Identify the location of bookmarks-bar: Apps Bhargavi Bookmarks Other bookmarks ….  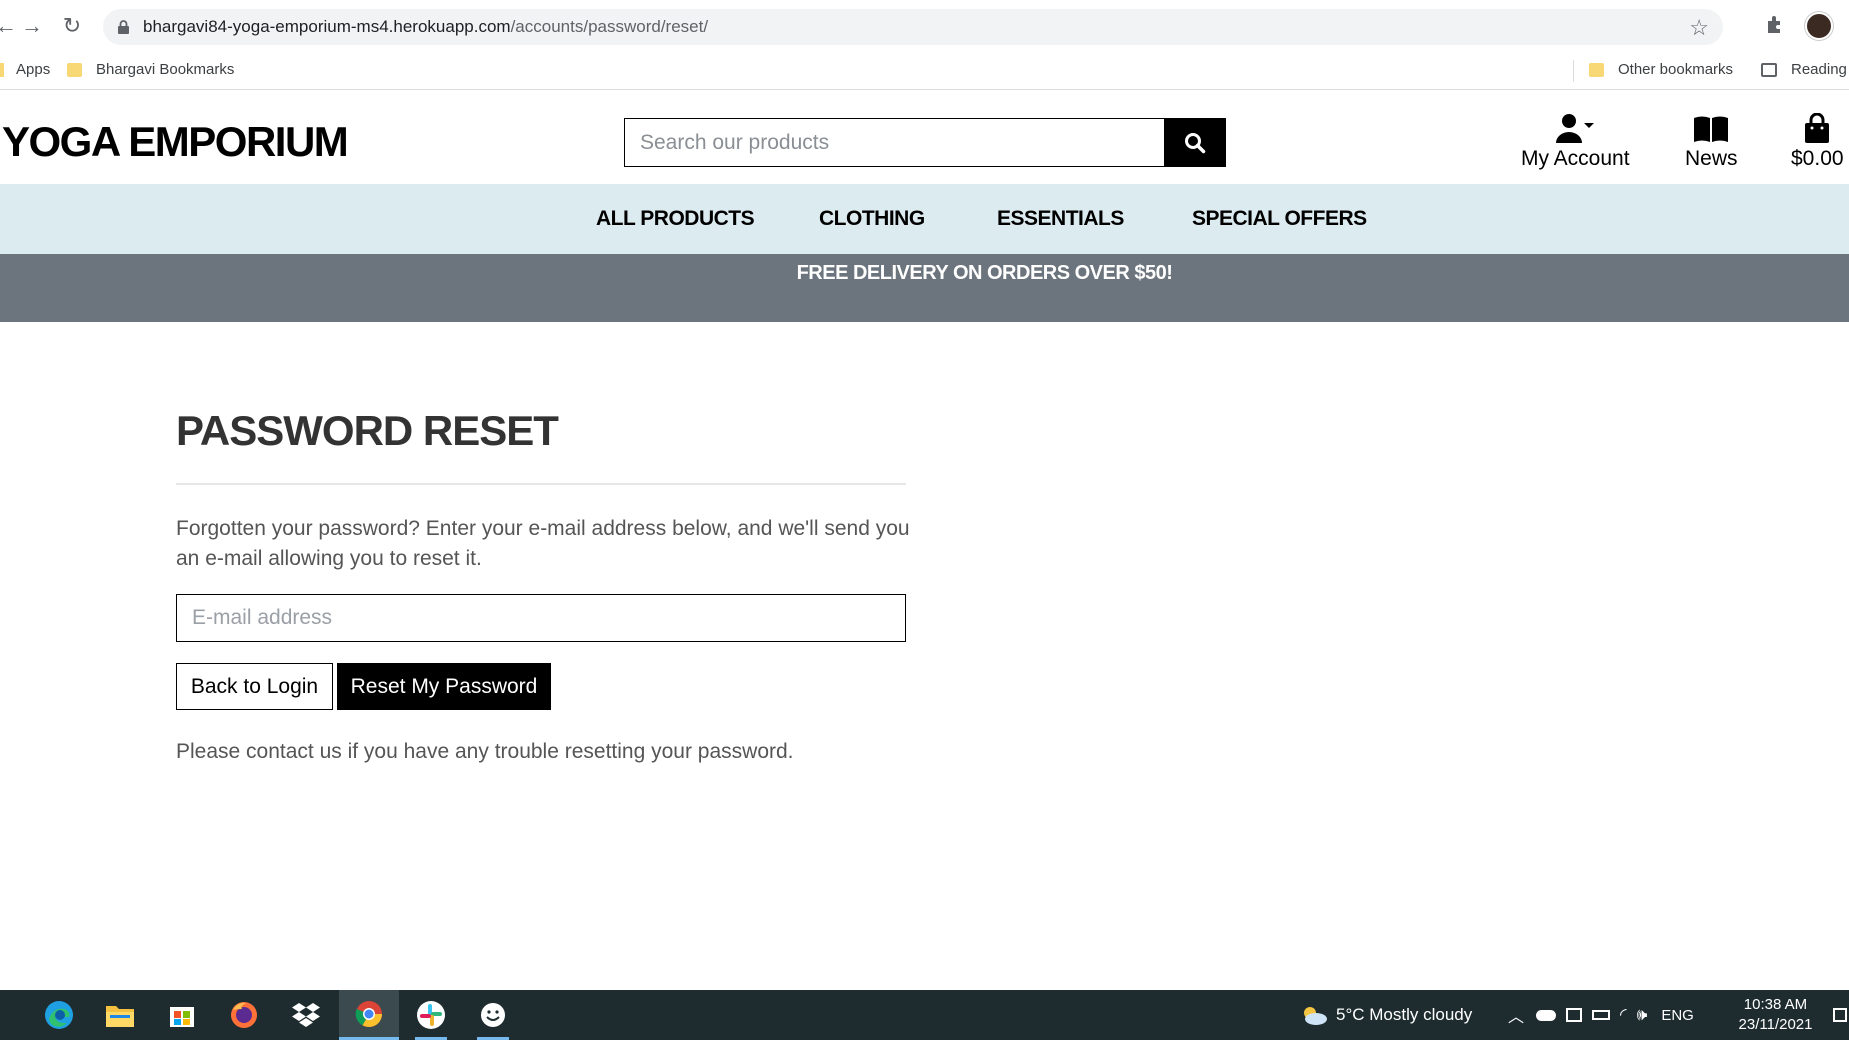
(924, 71).